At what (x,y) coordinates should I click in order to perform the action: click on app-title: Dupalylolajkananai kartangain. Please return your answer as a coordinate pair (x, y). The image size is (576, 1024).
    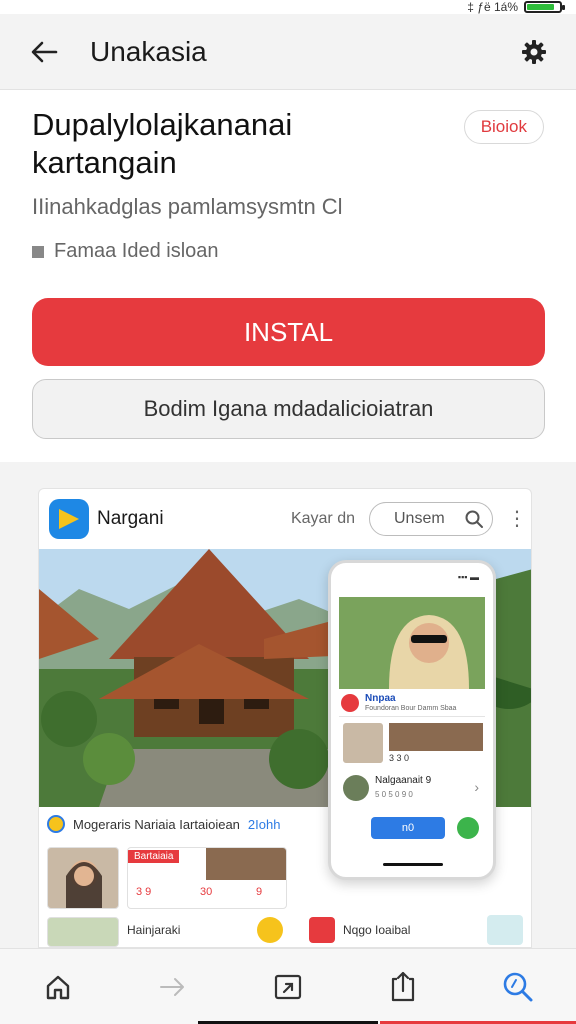
    Looking at the image, I should click on (162, 143).